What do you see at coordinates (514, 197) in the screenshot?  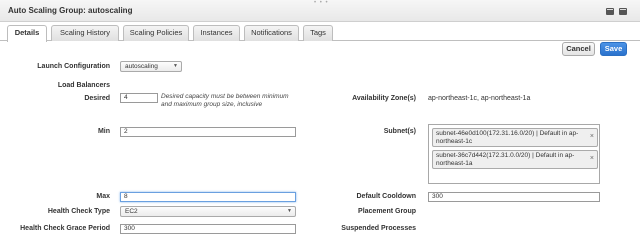 I see `default-cooldown-input: 300` at bounding box center [514, 197].